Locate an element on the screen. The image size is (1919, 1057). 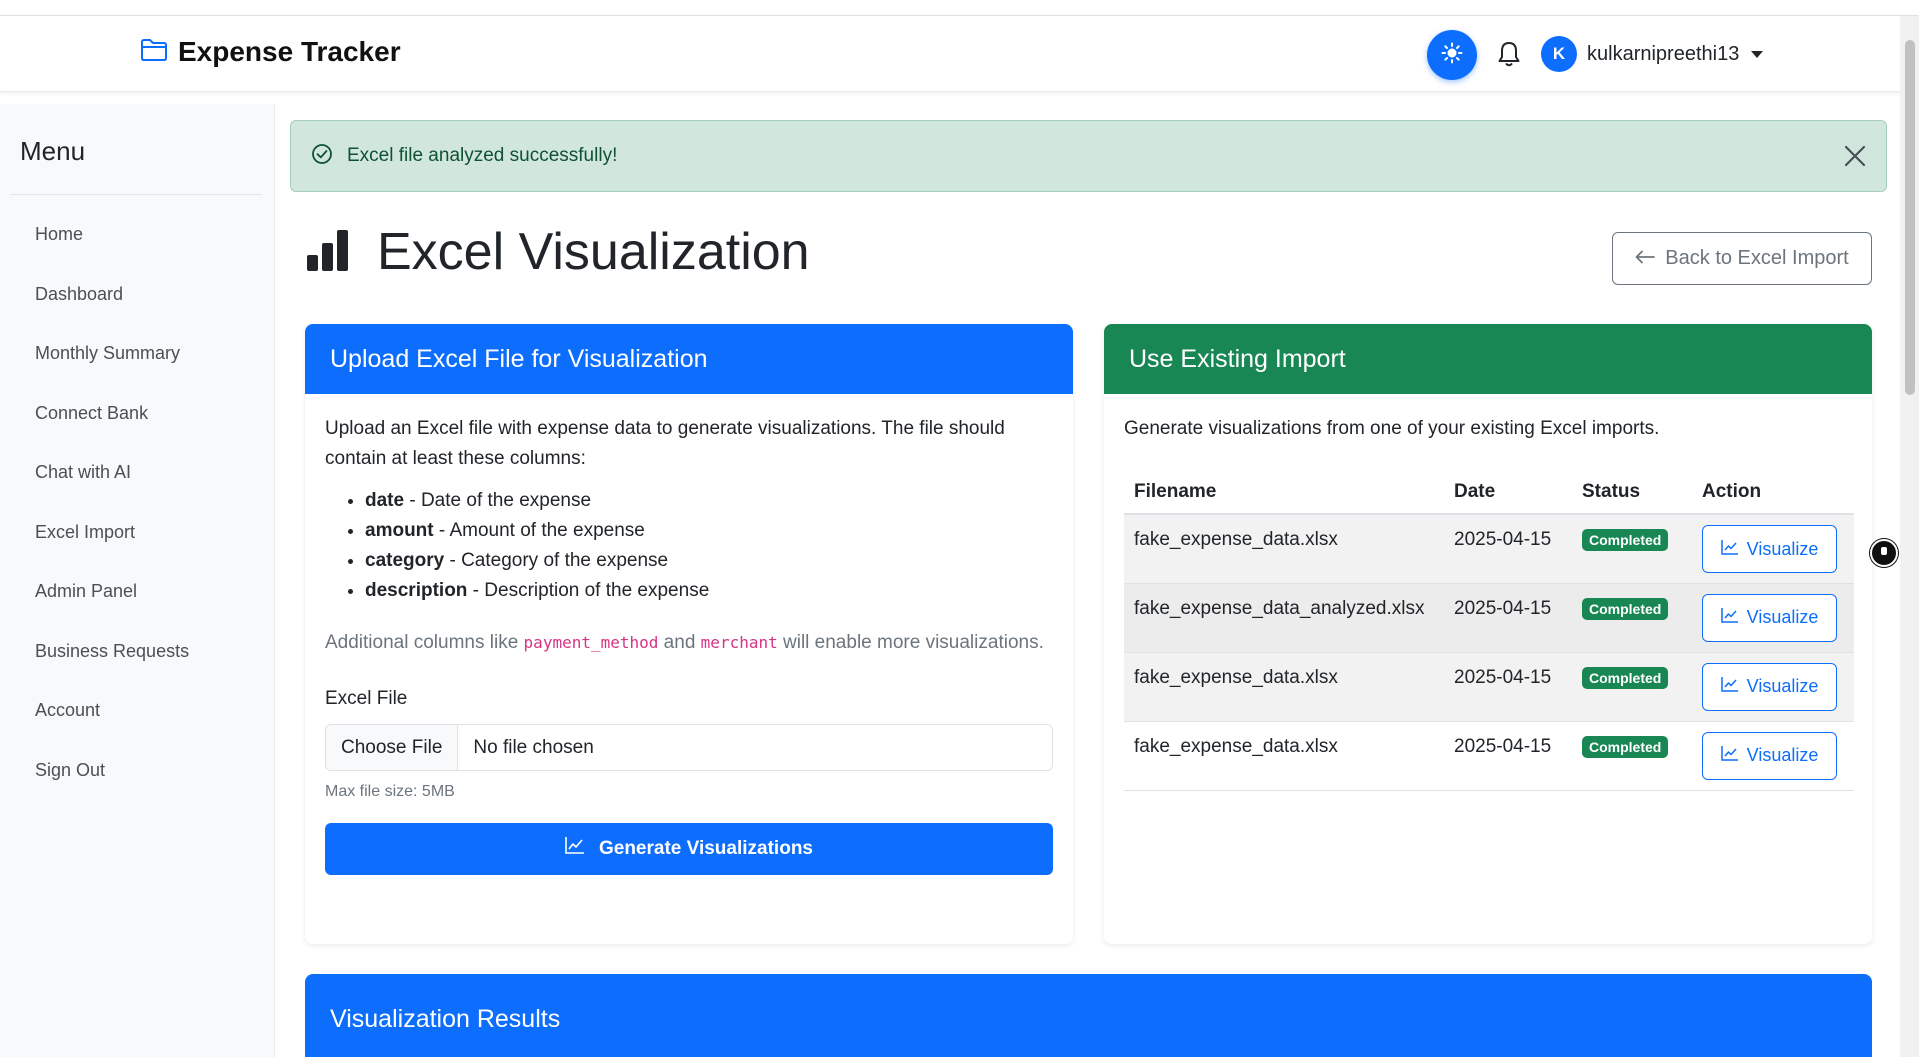
back-button-label: Back to Excel Import is located at coordinates (1757, 258).